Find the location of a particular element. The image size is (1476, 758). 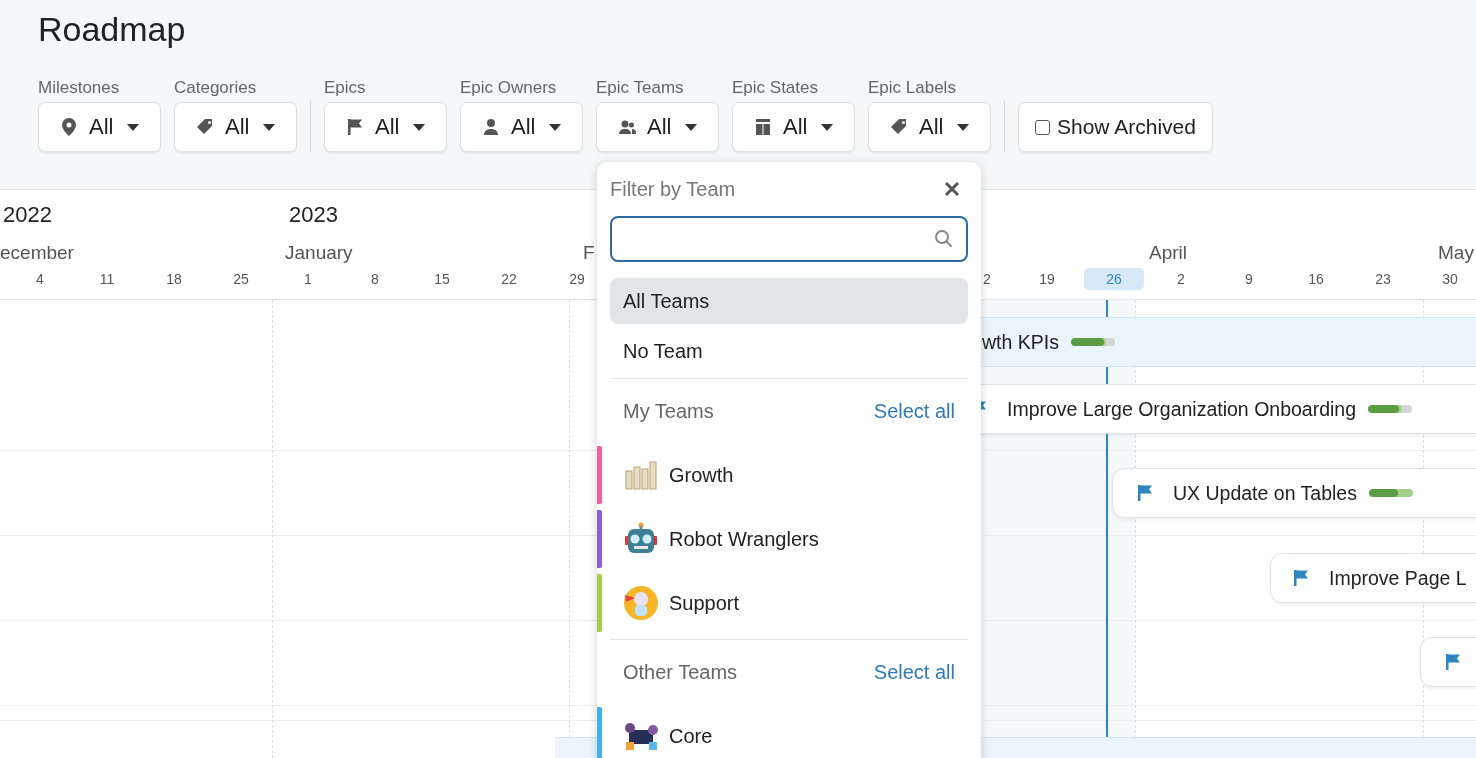

team-option: Robot Wranglers is located at coordinates (789, 539).